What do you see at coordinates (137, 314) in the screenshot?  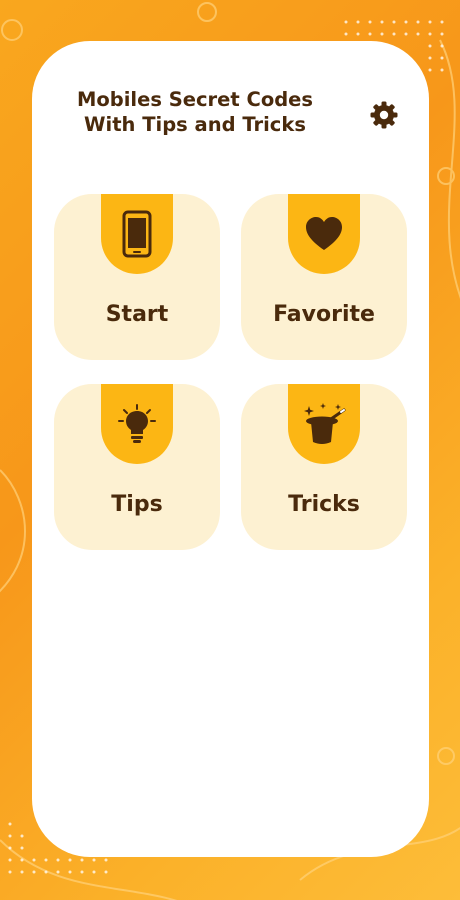 I see `start-label: Start` at bounding box center [137, 314].